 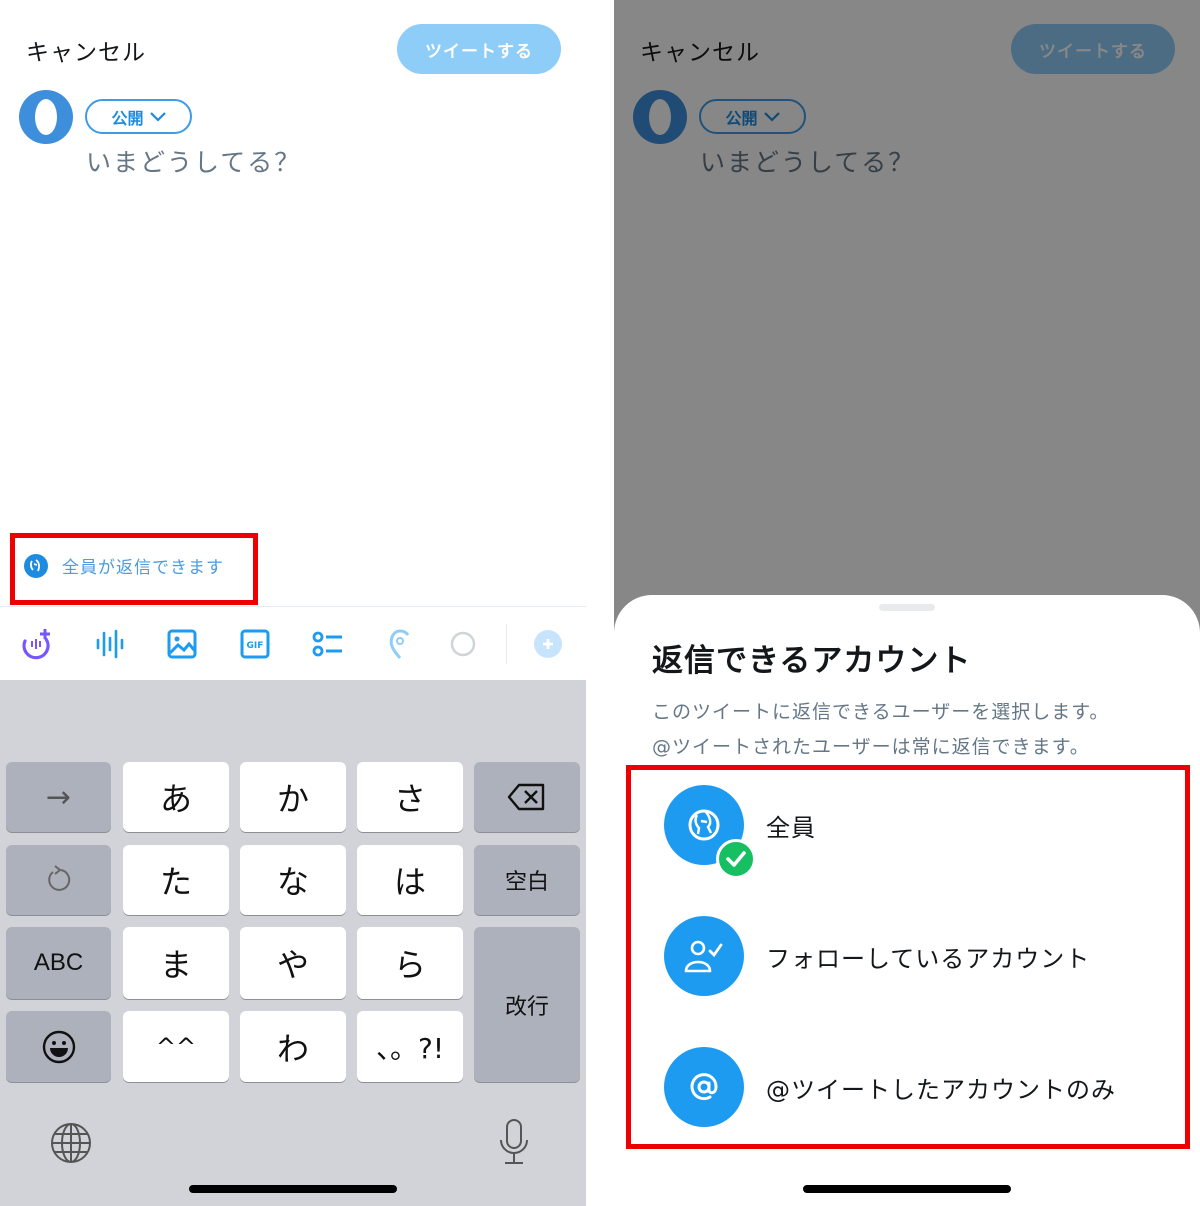 I want to click on tweet-button: ツイートする, so click(x=479, y=49).